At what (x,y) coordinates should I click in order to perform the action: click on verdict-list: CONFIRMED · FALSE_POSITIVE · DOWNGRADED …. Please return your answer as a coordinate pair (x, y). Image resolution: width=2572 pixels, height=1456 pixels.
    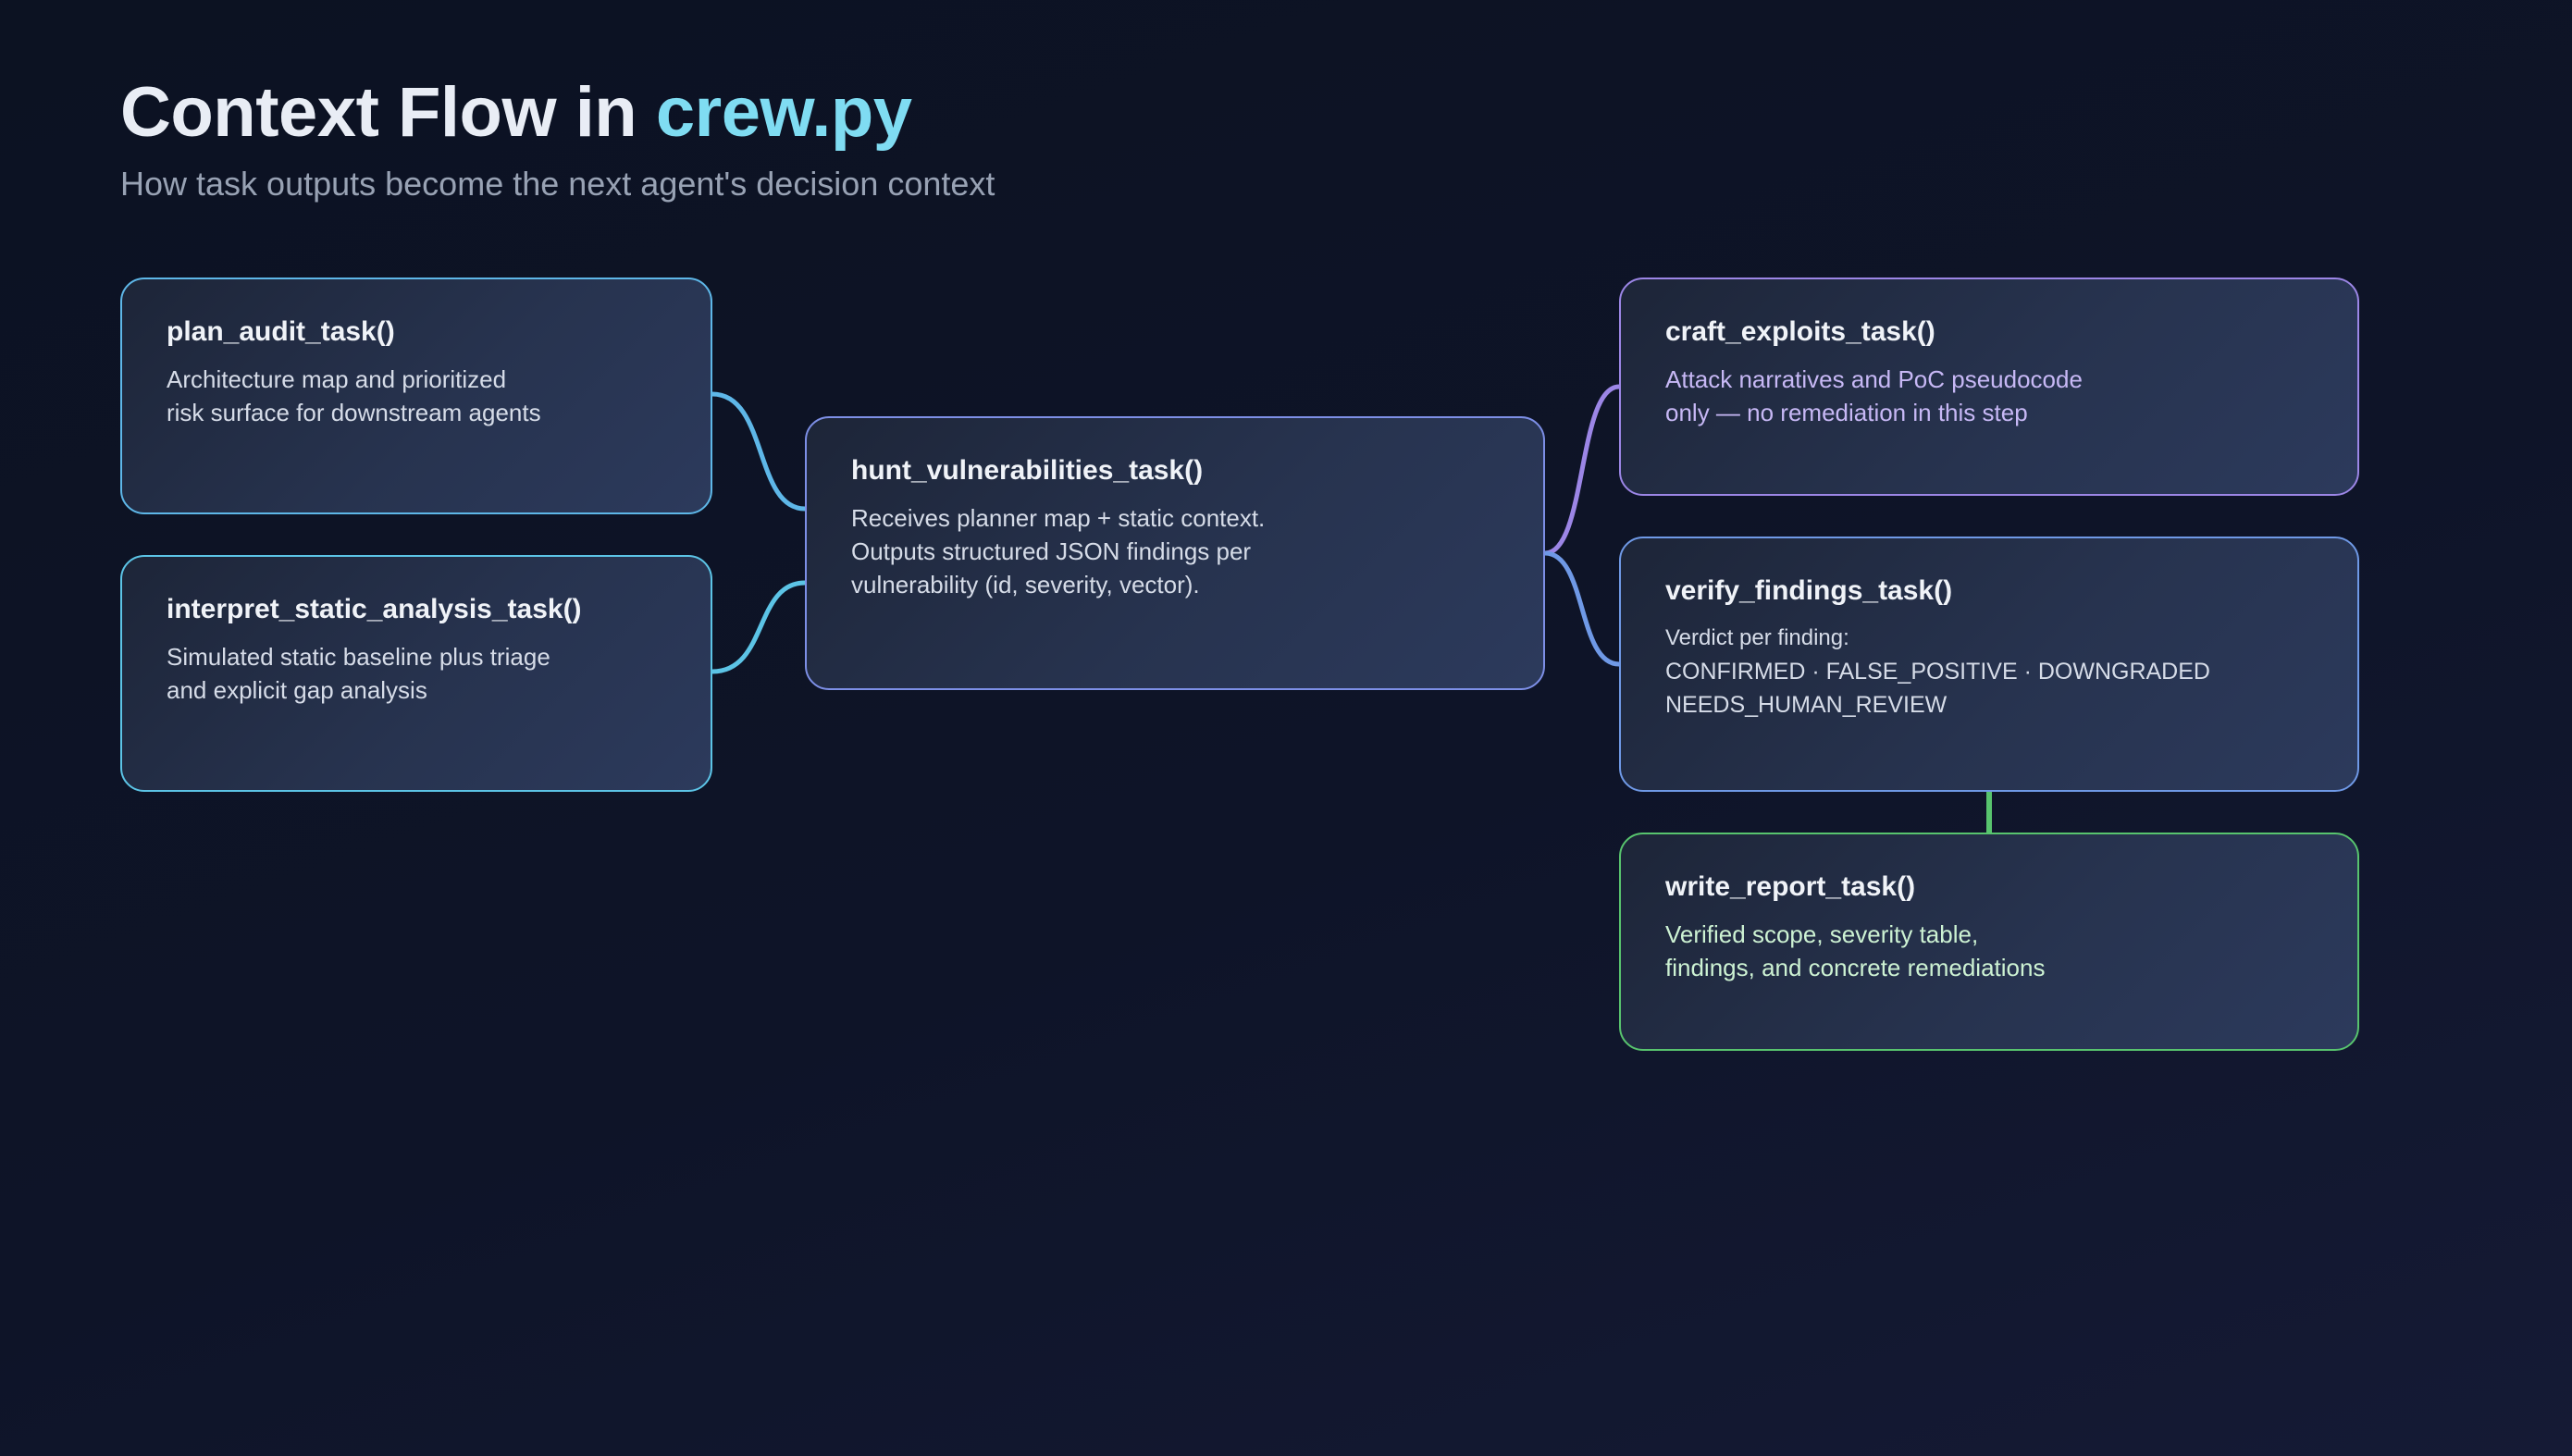
    Looking at the image, I should click on (1937, 688).